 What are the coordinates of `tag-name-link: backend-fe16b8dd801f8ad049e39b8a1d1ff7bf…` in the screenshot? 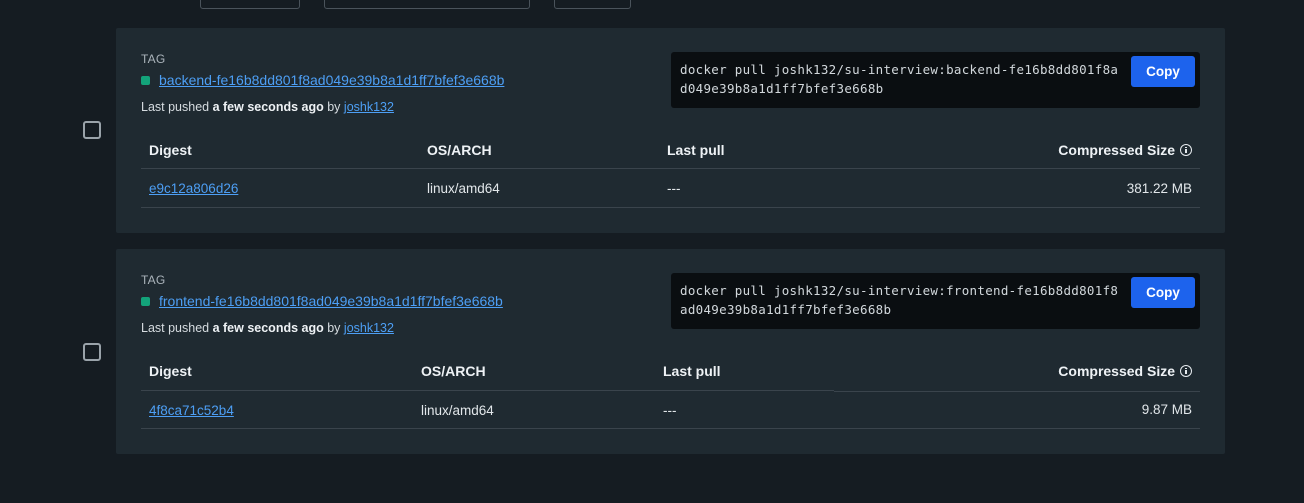 It's located at (331, 80).